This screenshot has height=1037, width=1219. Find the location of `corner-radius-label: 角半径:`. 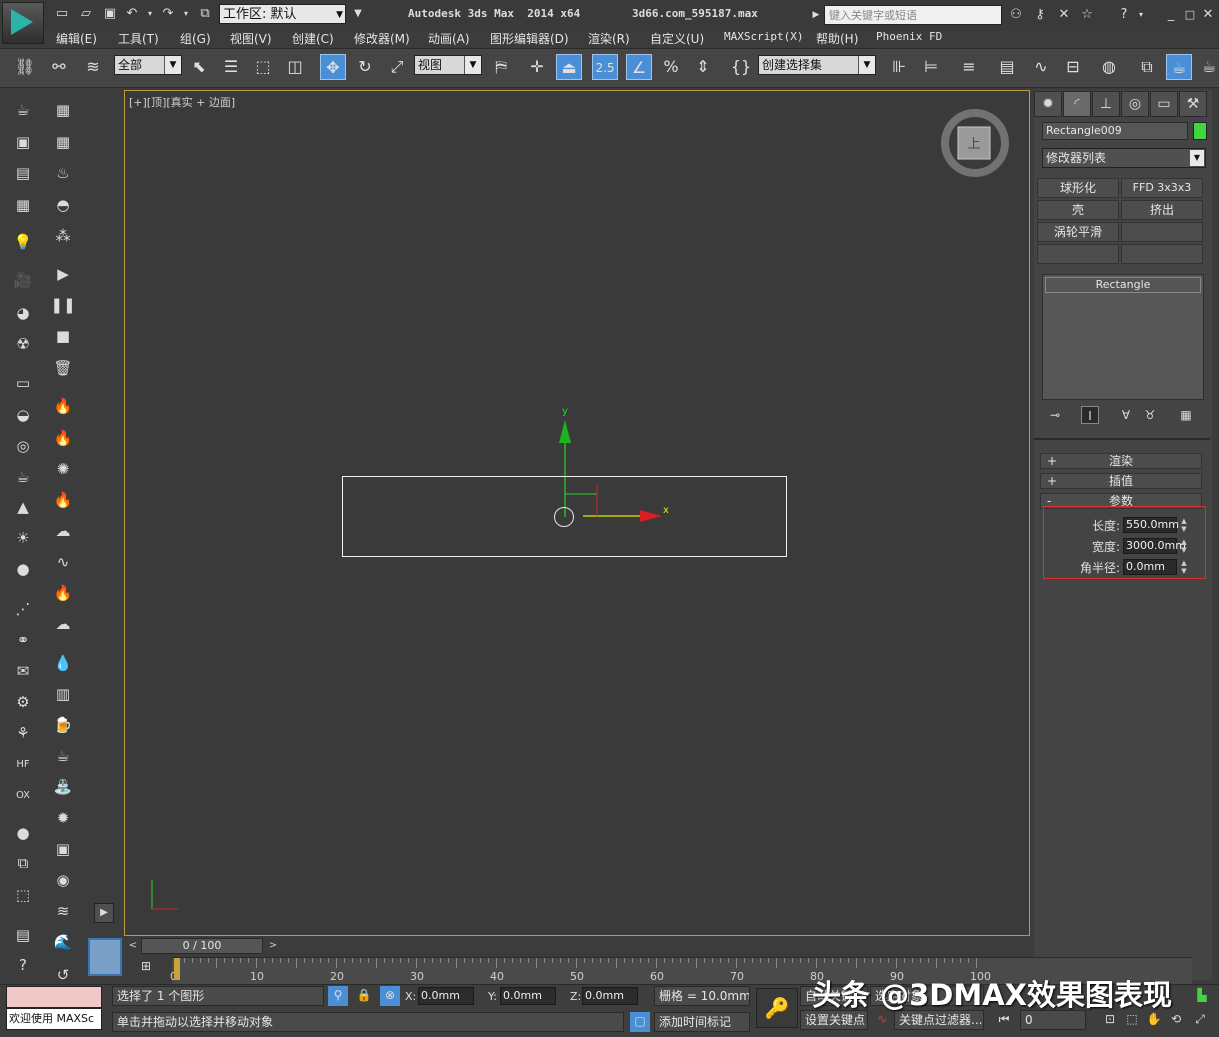

corner-radius-label: 角半径: is located at coordinates (1099, 568).